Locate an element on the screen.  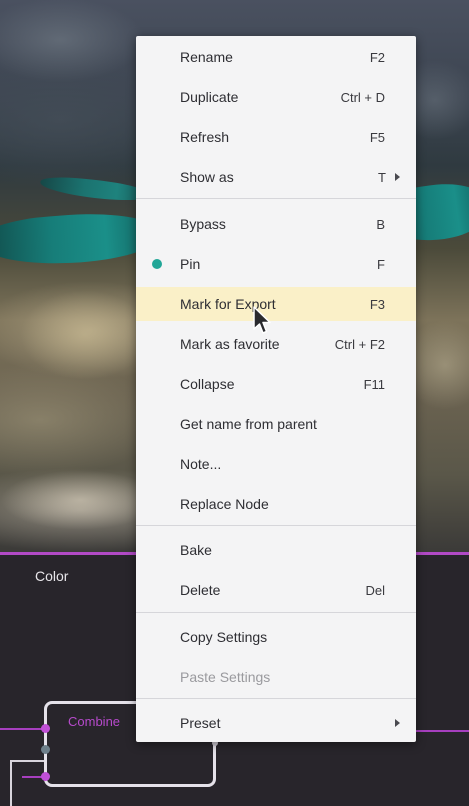
menu-item-replace-node: Replace Node is located at coordinates (276, 504).